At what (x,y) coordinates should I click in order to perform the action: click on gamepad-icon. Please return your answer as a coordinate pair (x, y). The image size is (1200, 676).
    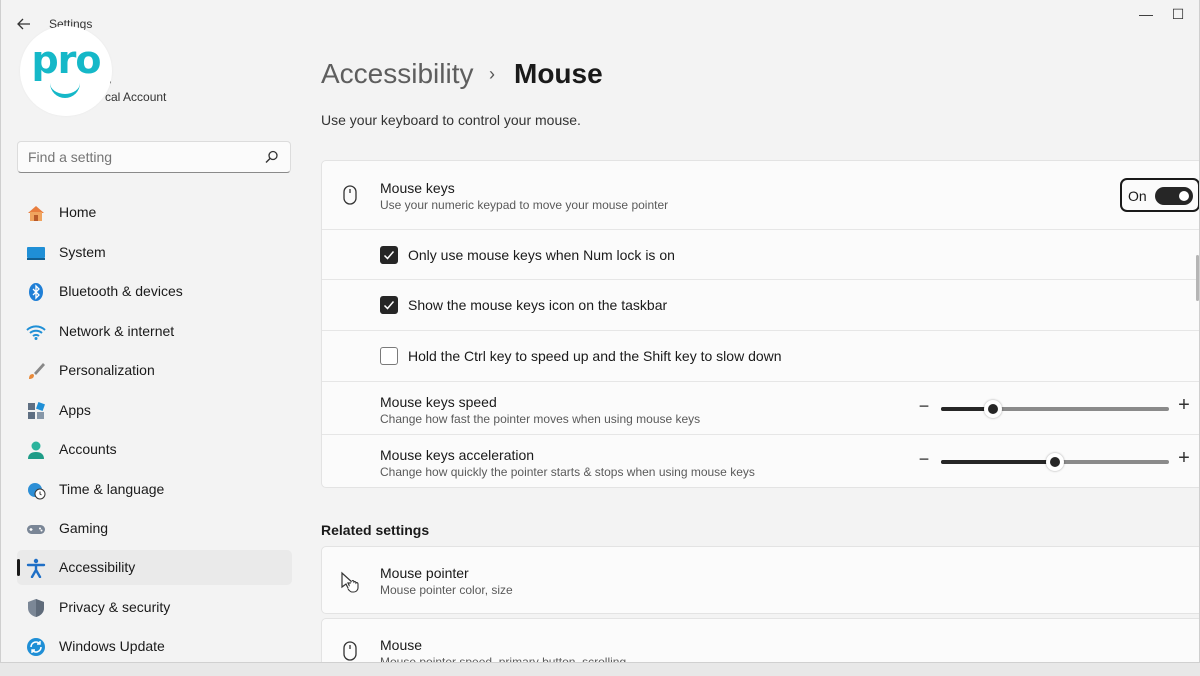
    Looking at the image, I should click on (36, 529).